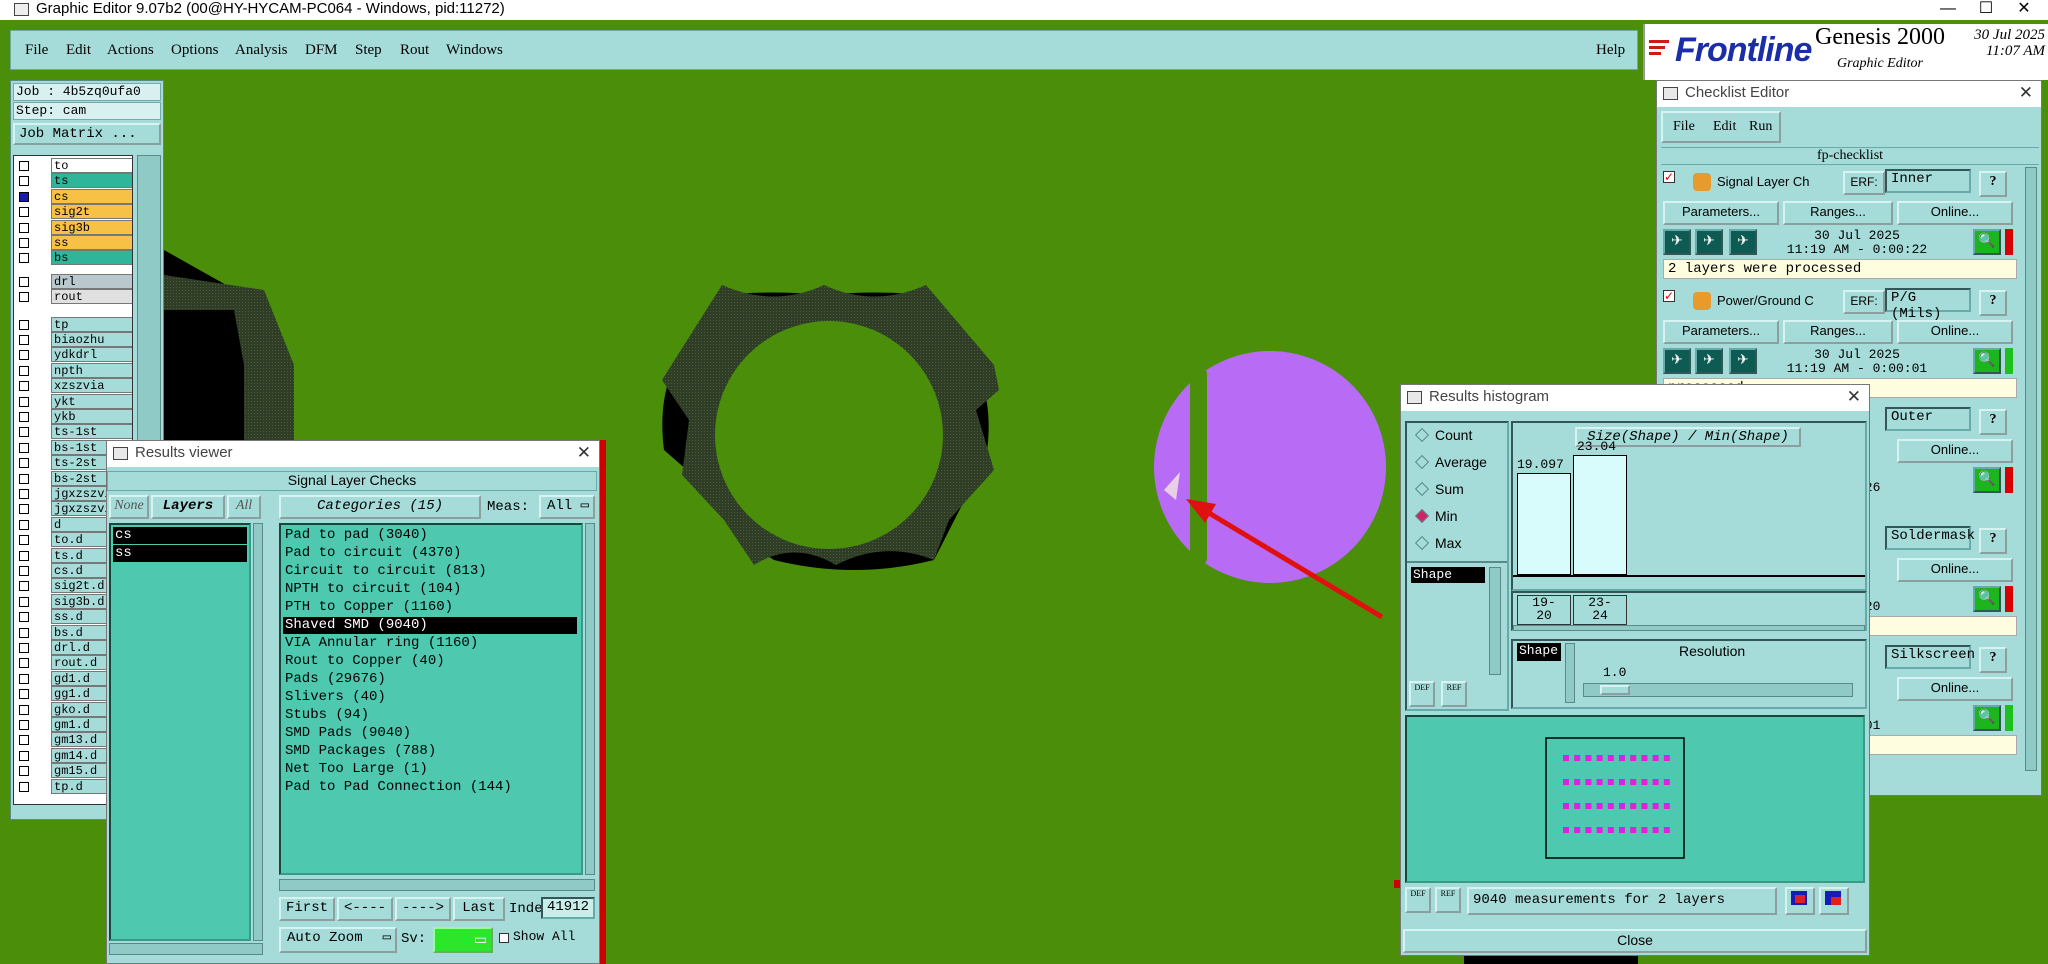 Image resolution: width=2048 pixels, height=964 pixels. Describe the element at coordinates (91, 165) in the screenshot. I see `layer-name: to` at that location.